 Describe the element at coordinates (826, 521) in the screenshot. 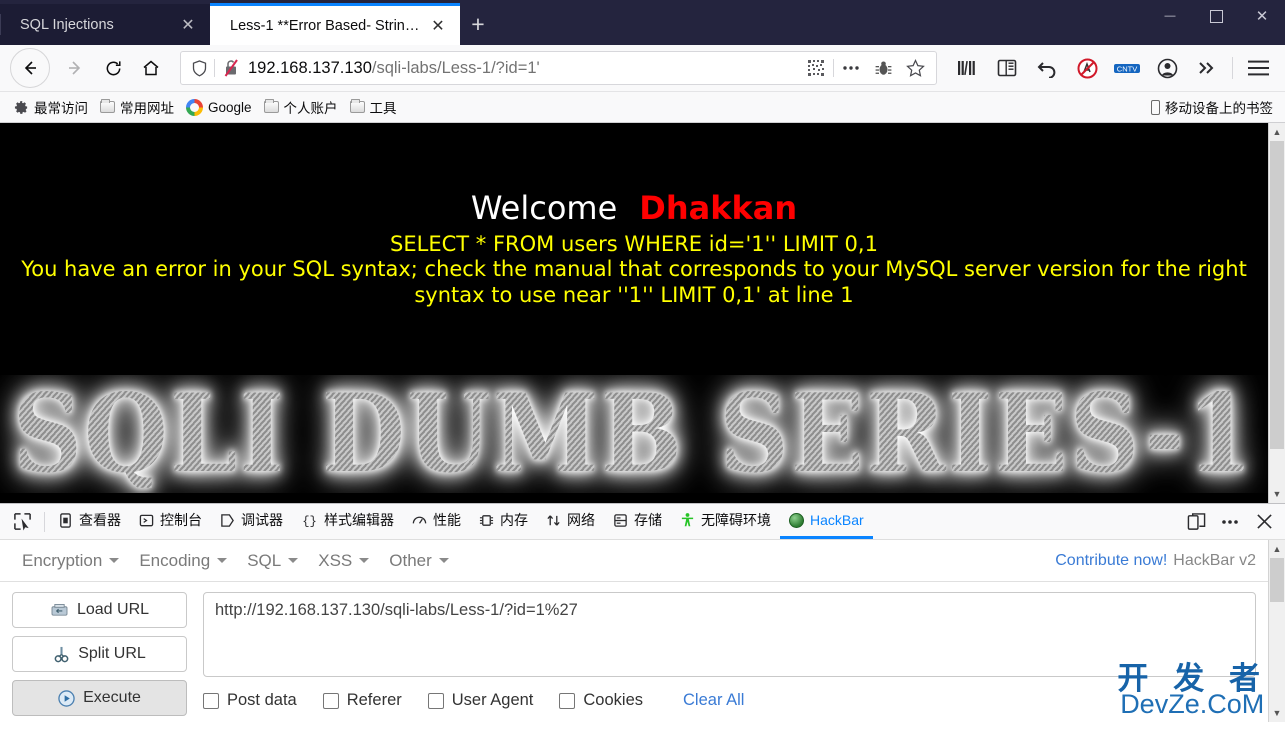

I see `devtools-tab-hackbar: HackBar` at that location.